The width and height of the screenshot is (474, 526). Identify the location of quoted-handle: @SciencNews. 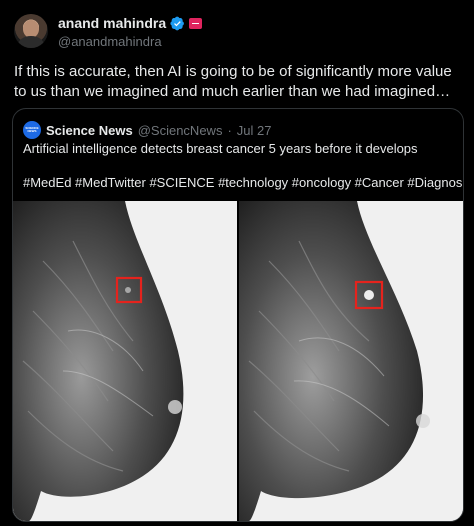
(180, 130).